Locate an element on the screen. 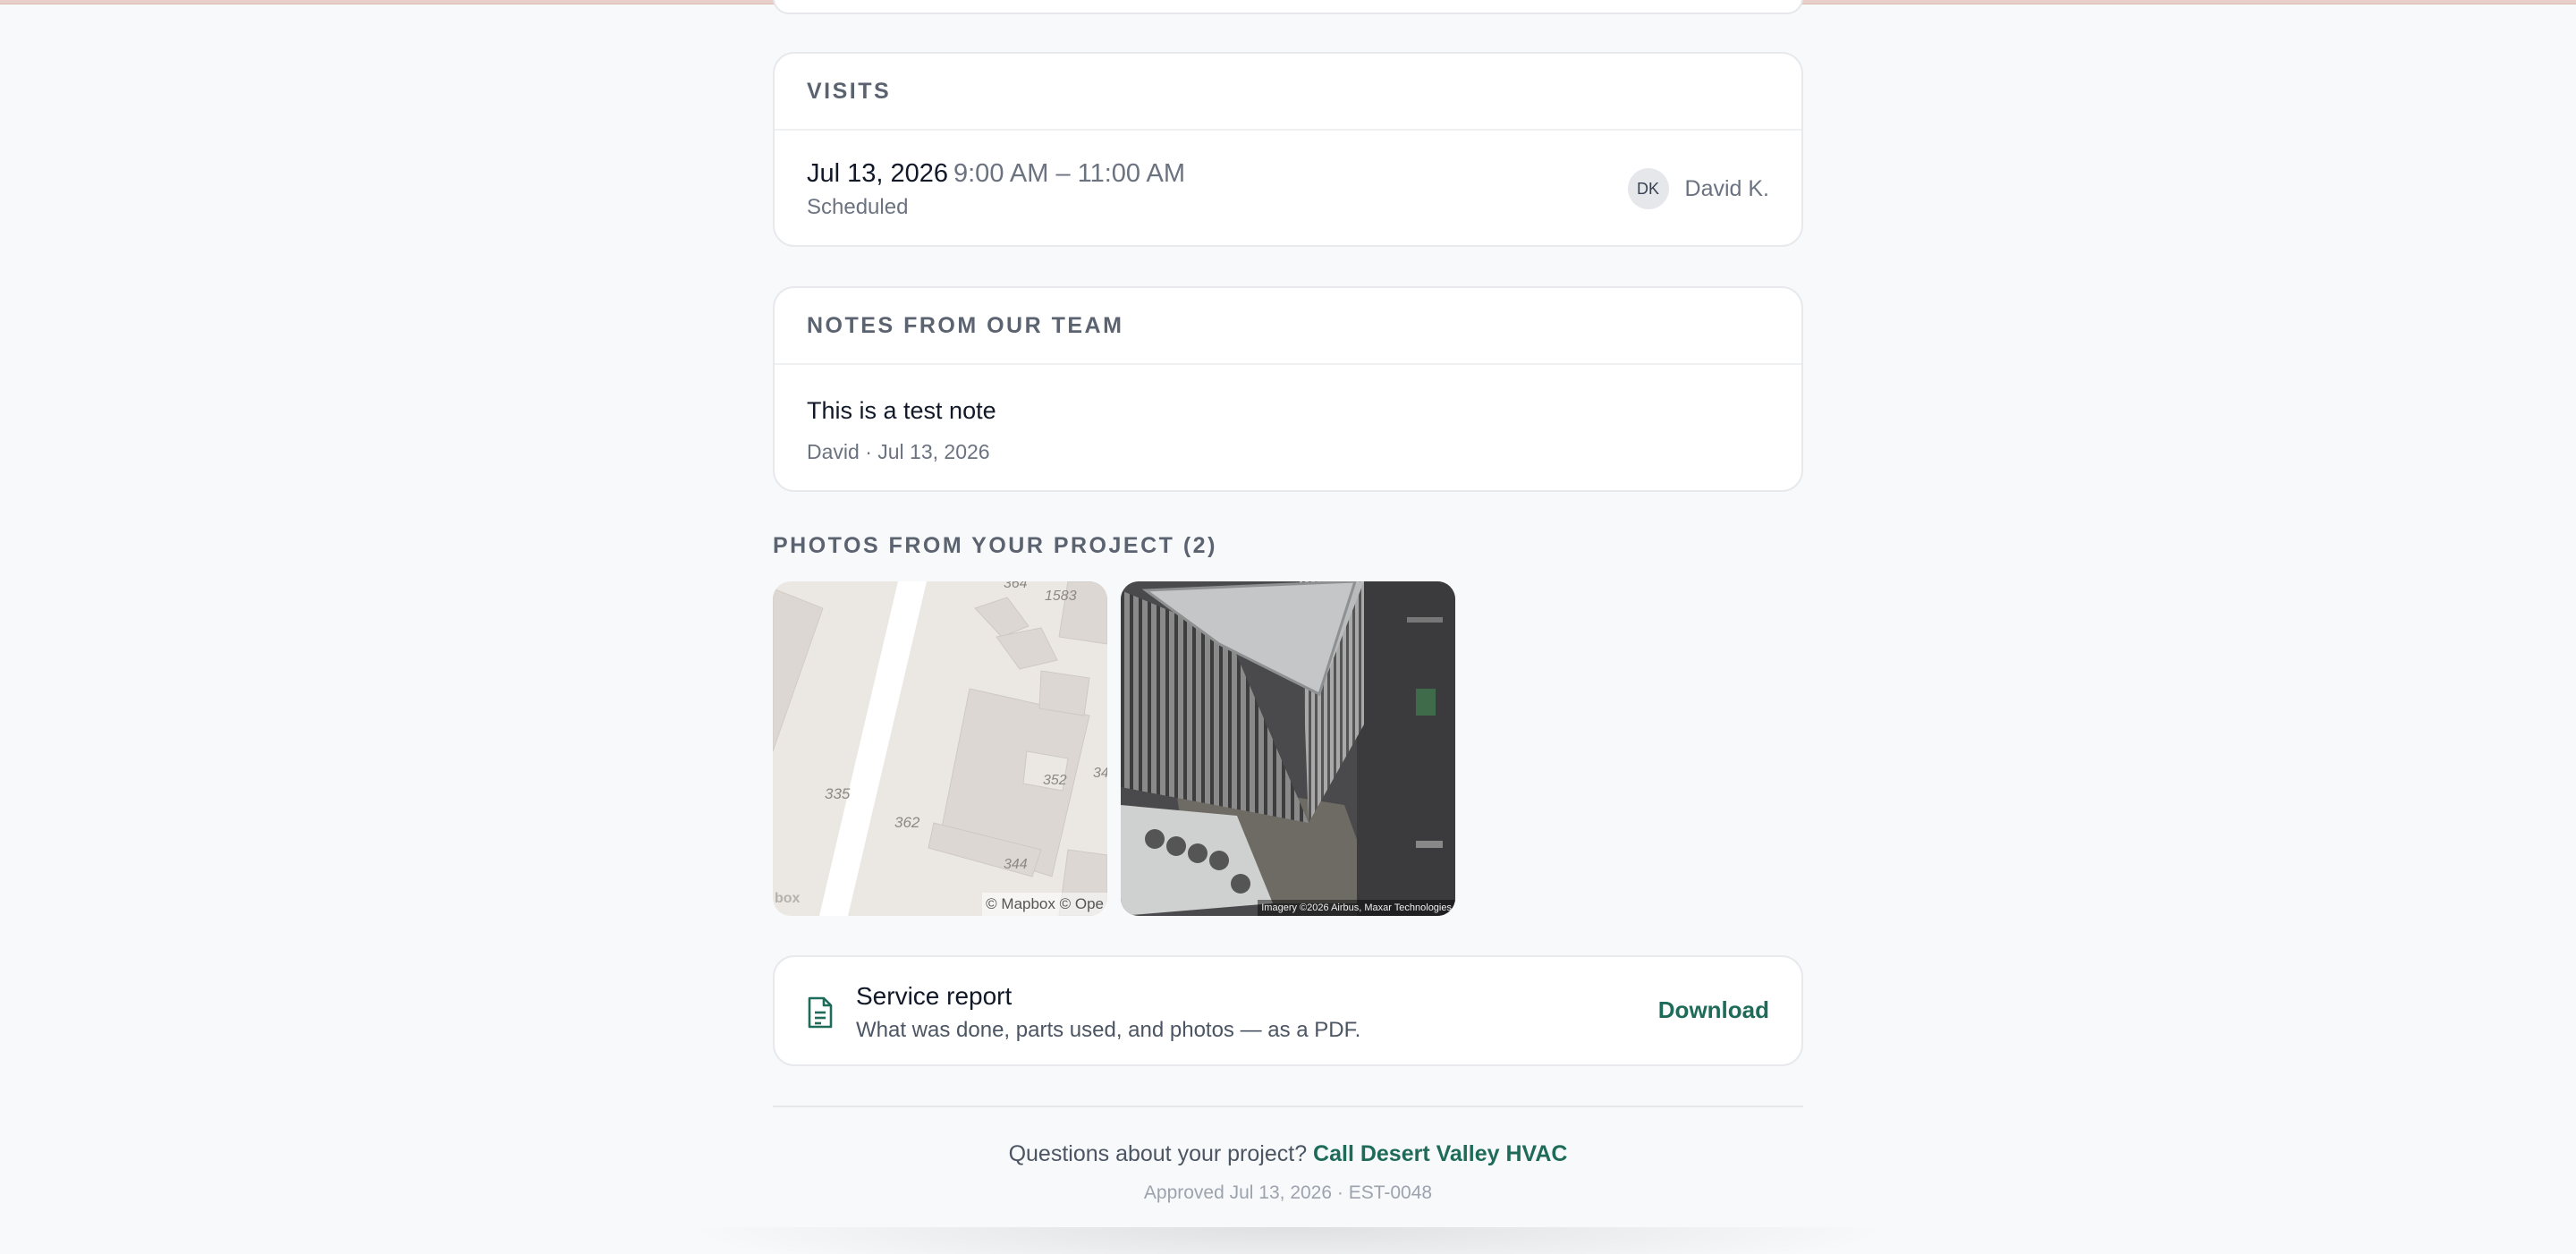 The image size is (2576, 1254). download-button: Download is located at coordinates (1713, 1010).